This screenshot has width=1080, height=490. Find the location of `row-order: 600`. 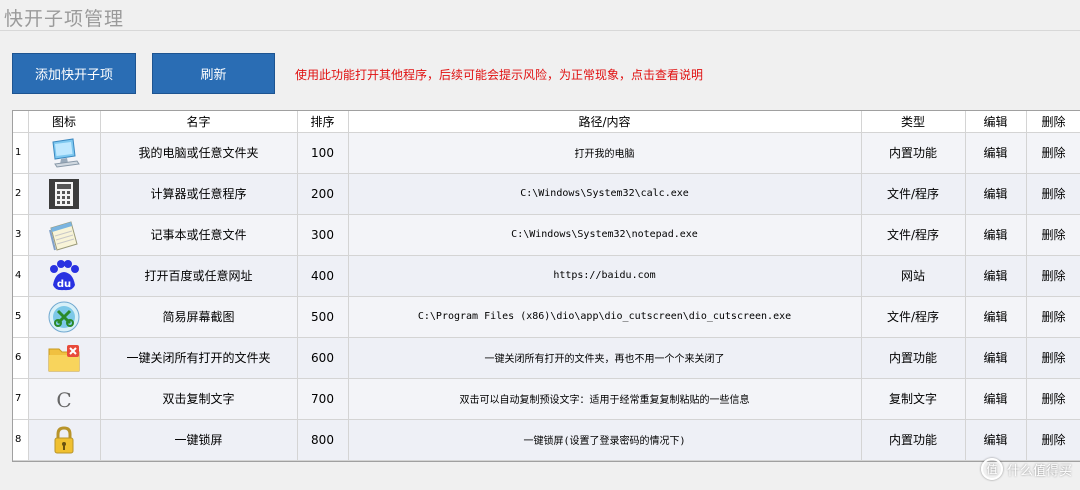

row-order: 600 is located at coordinates (323, 358).